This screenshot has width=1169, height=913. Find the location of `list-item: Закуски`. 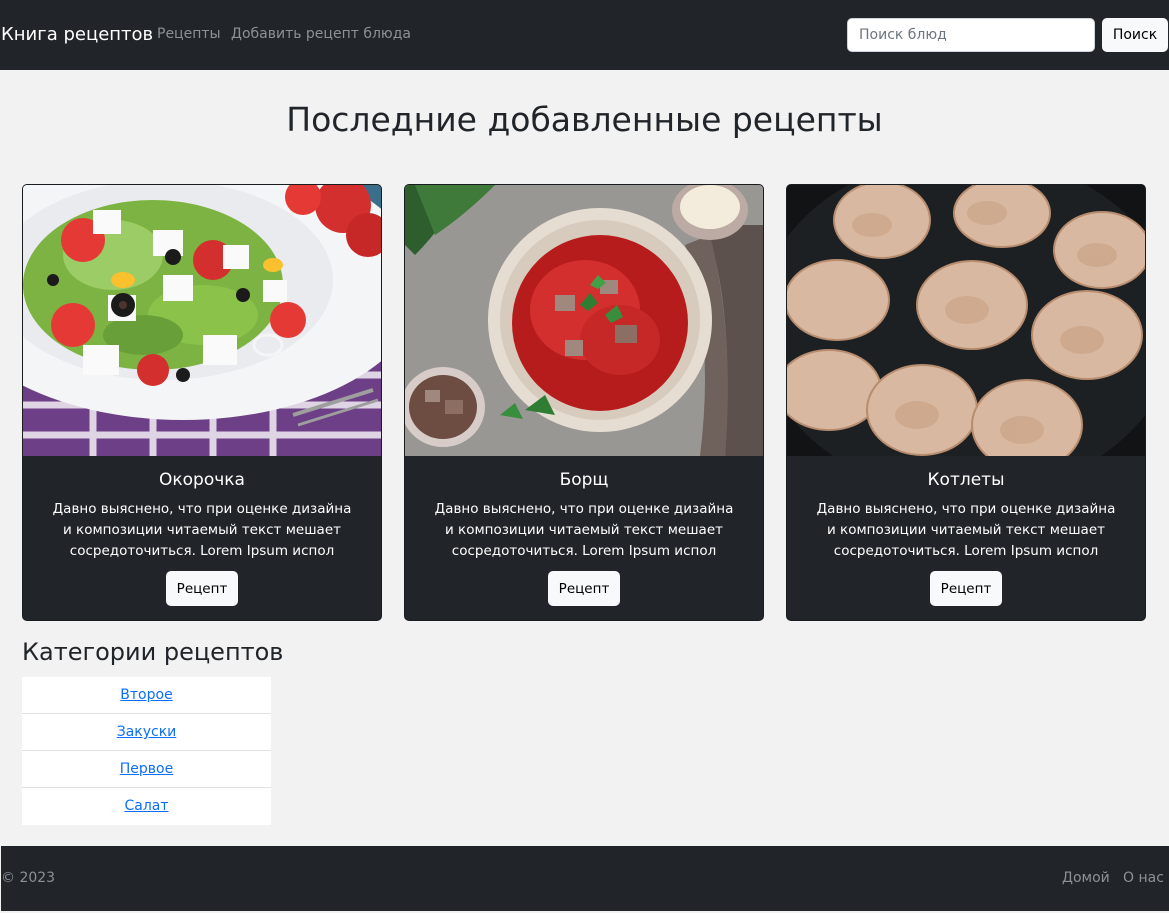

list-item: Закуски is located at coordinates (146, 732).